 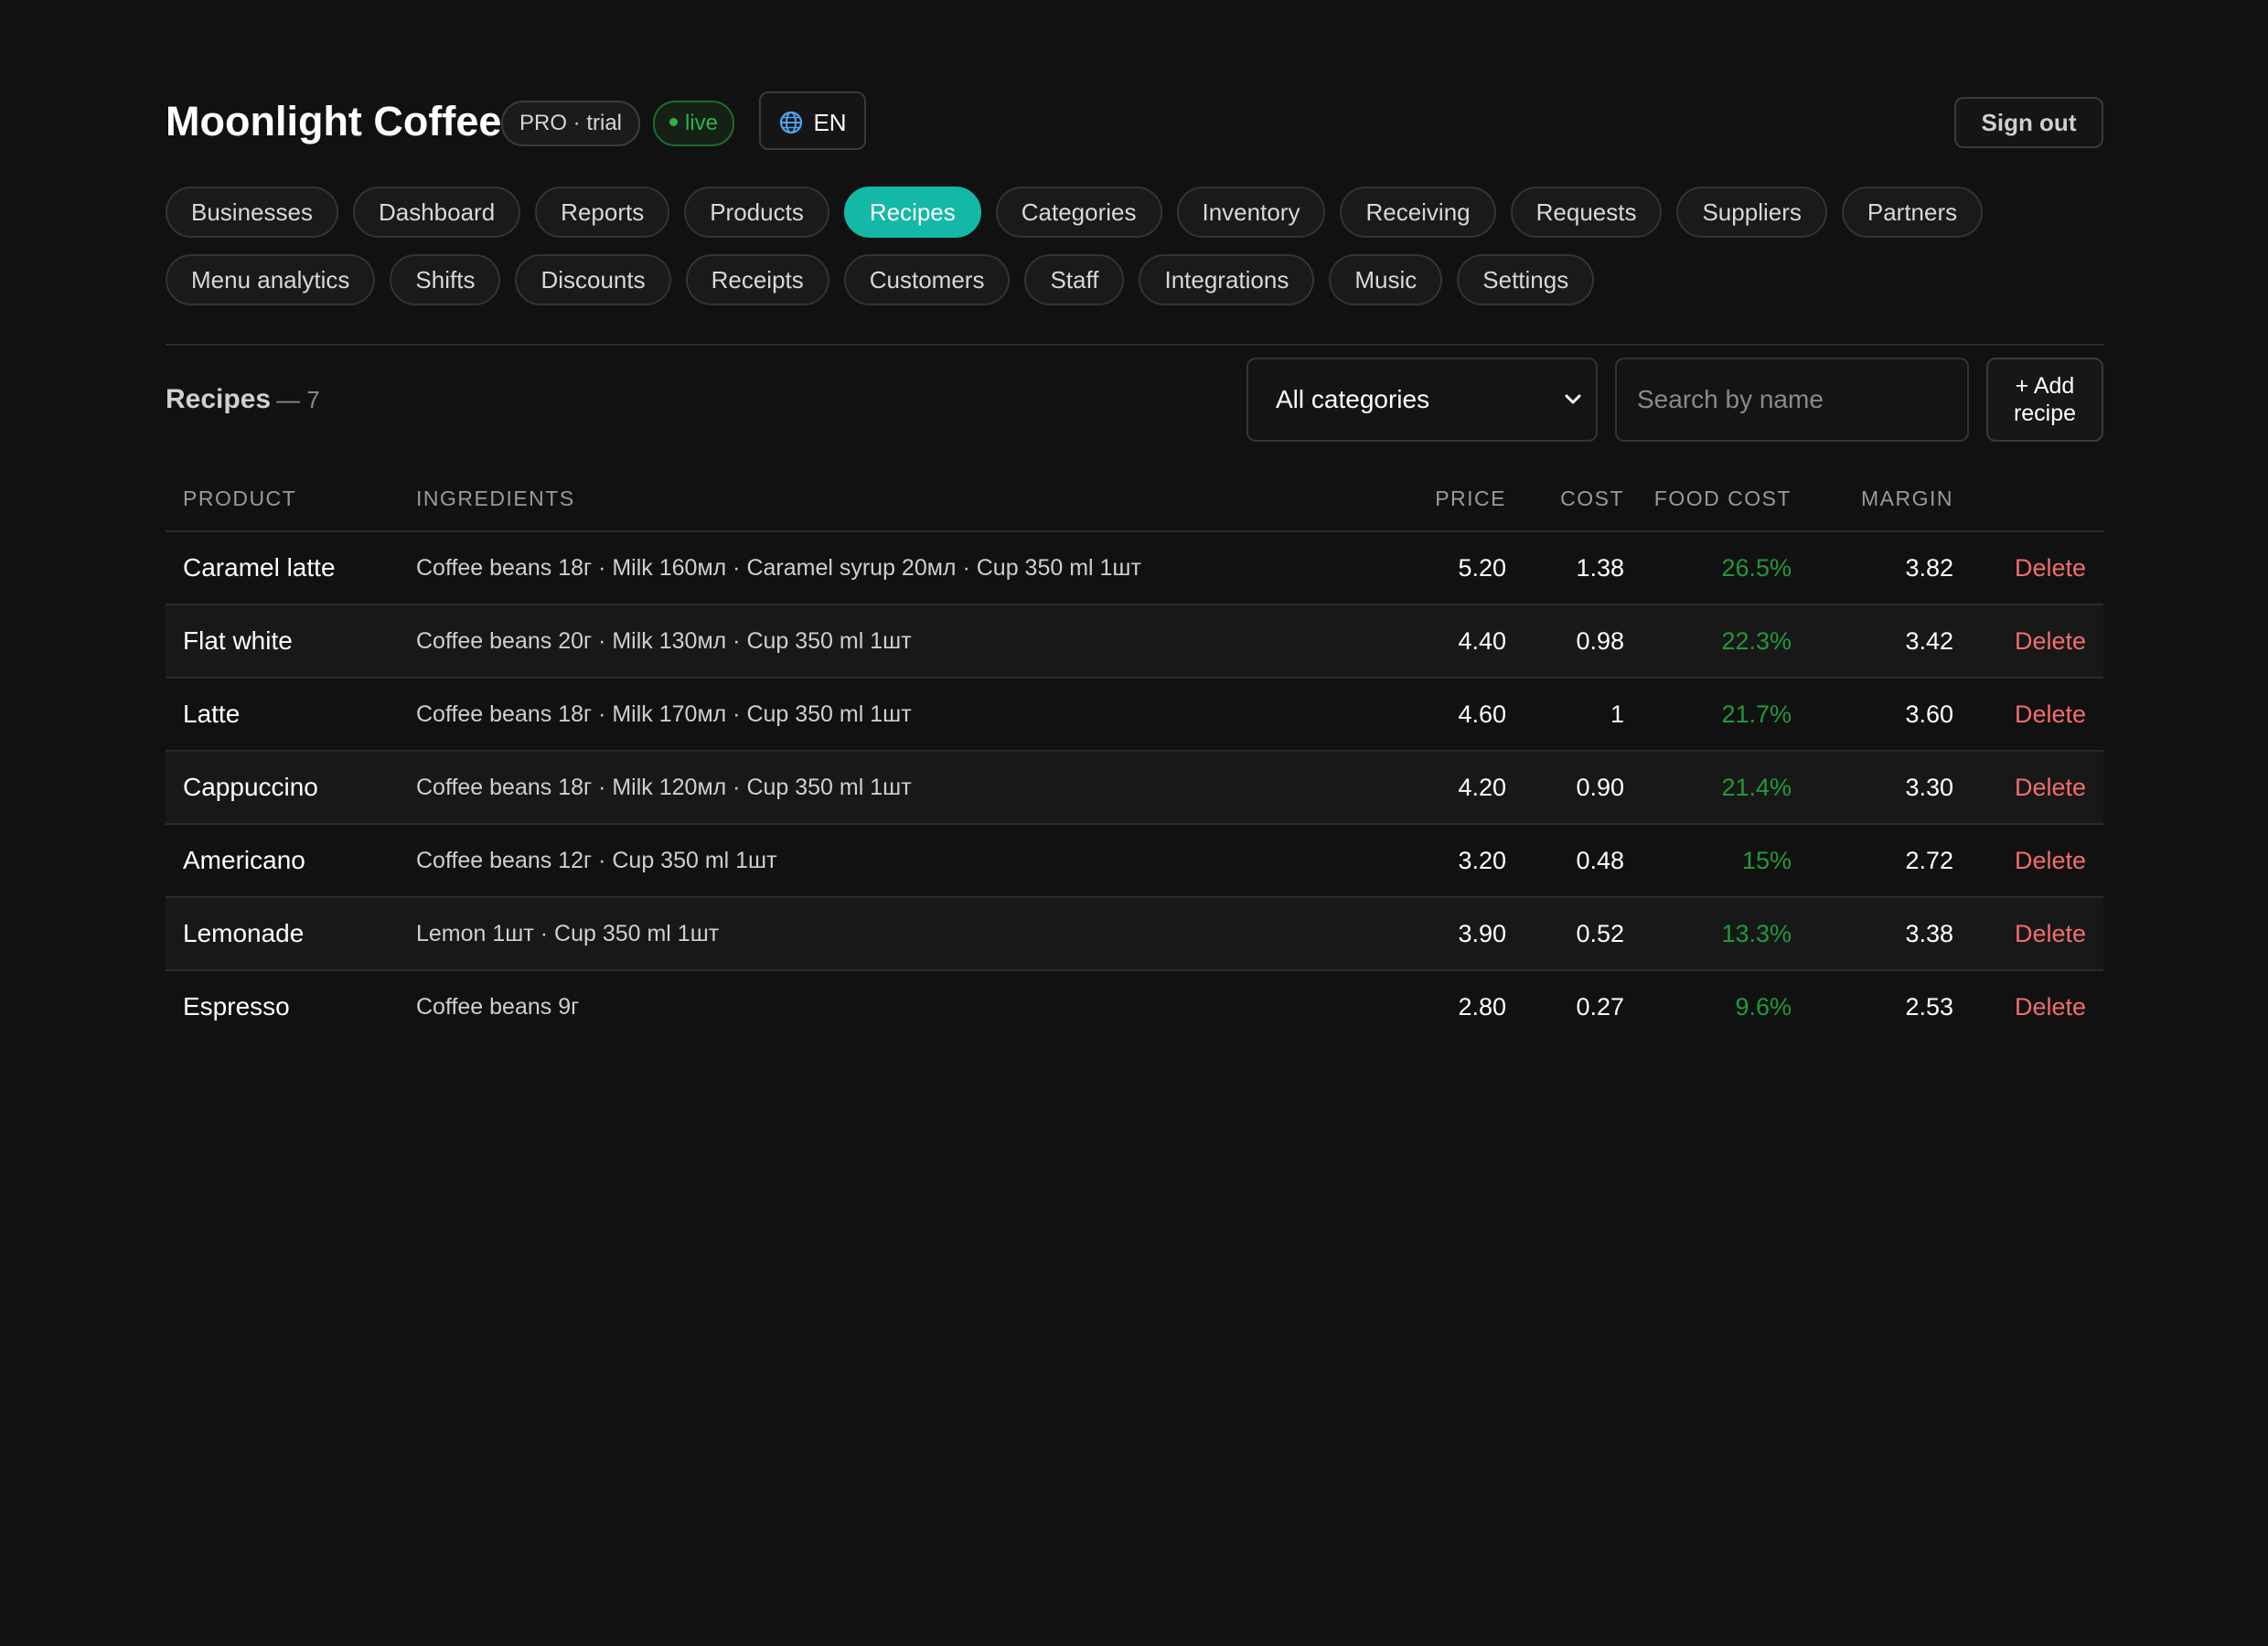 What do you see at coordinates (2044, 400) in the screenshot?
I see `add-recipe-button: + Add recipe` at bounding box center [2044, 400].